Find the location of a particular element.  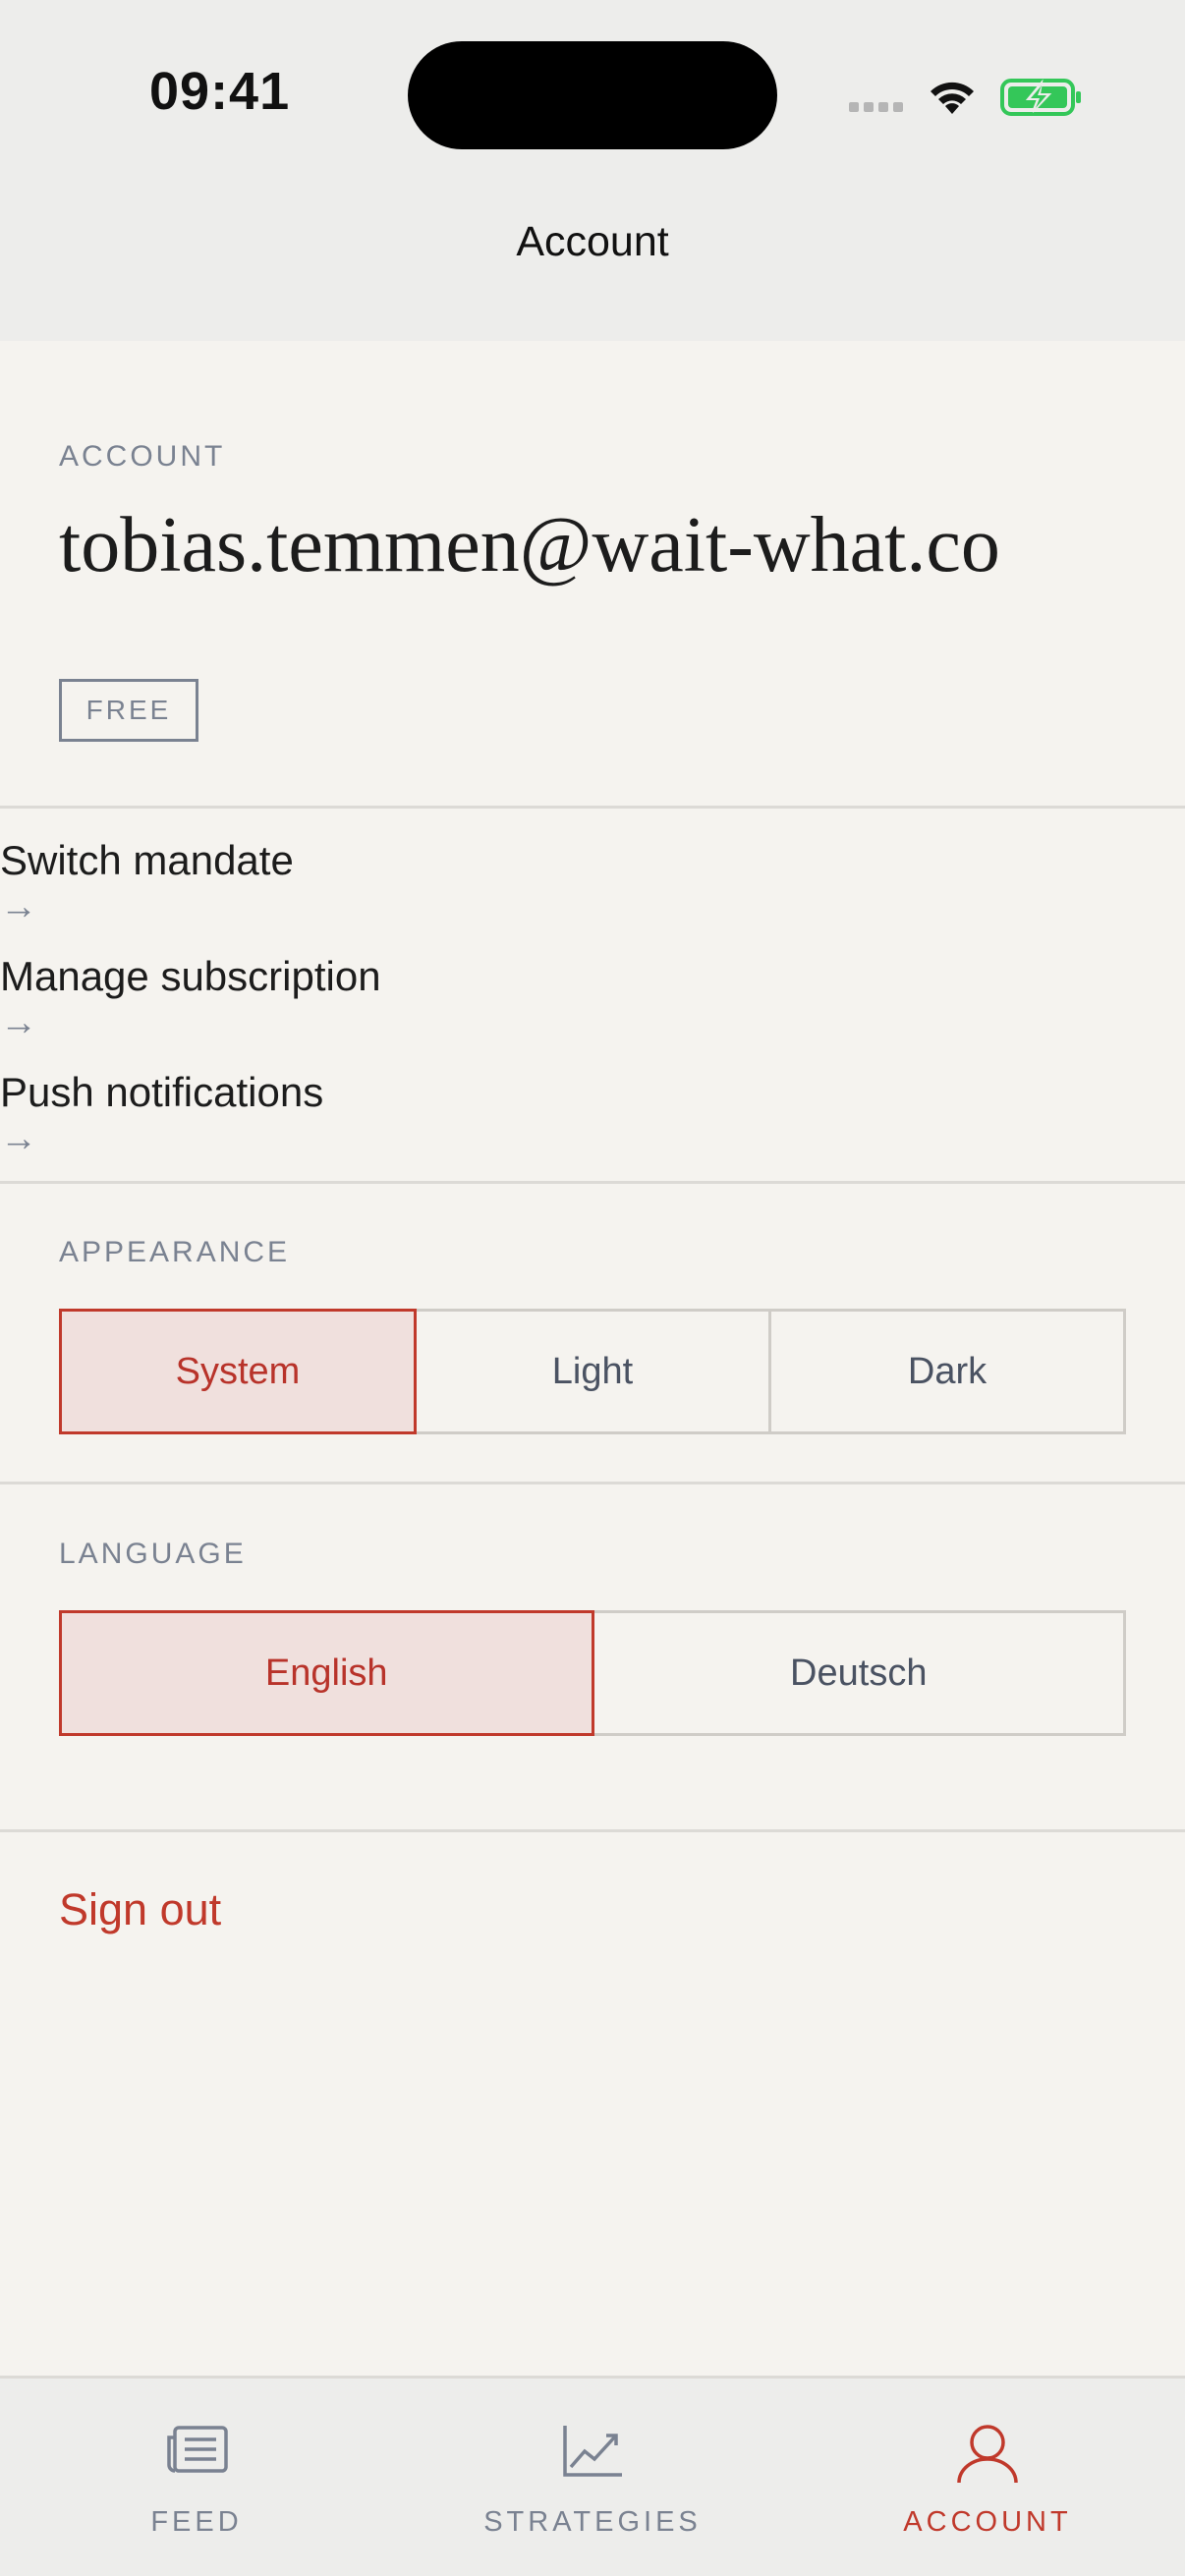

menu-item-label: Switch mandate is located at coordinates (147, 860).